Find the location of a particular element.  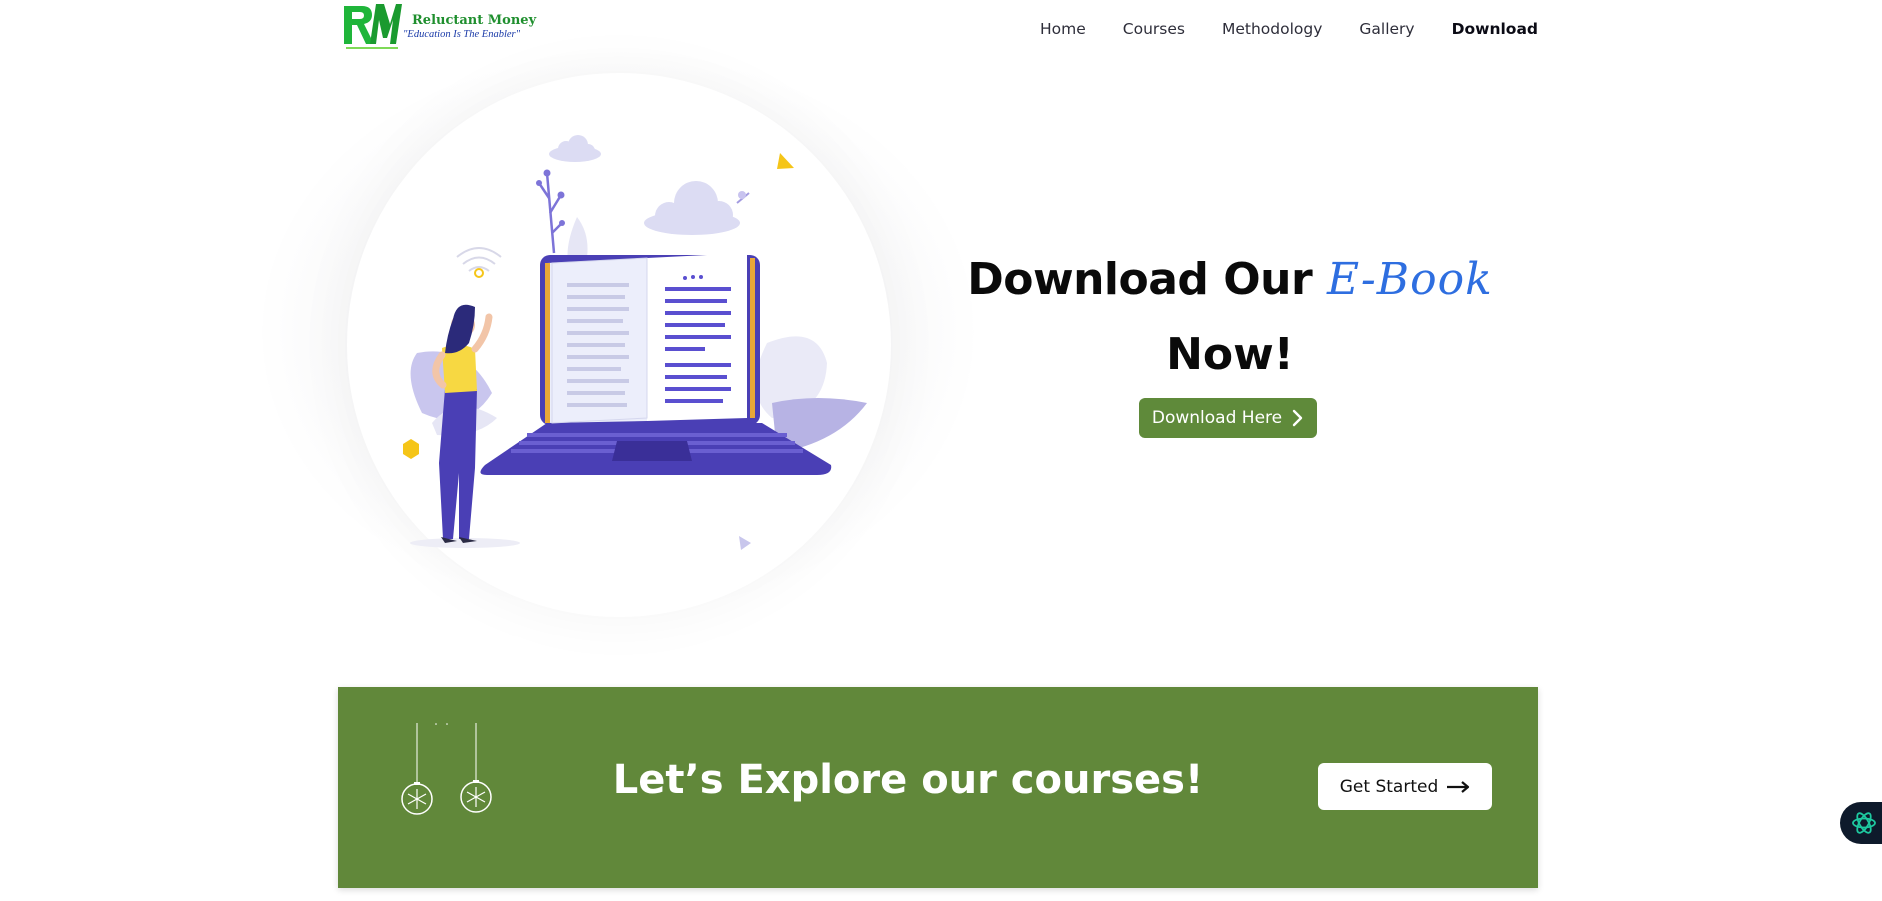

get-started-label: Get Started is located at coordinates (1389, 786).